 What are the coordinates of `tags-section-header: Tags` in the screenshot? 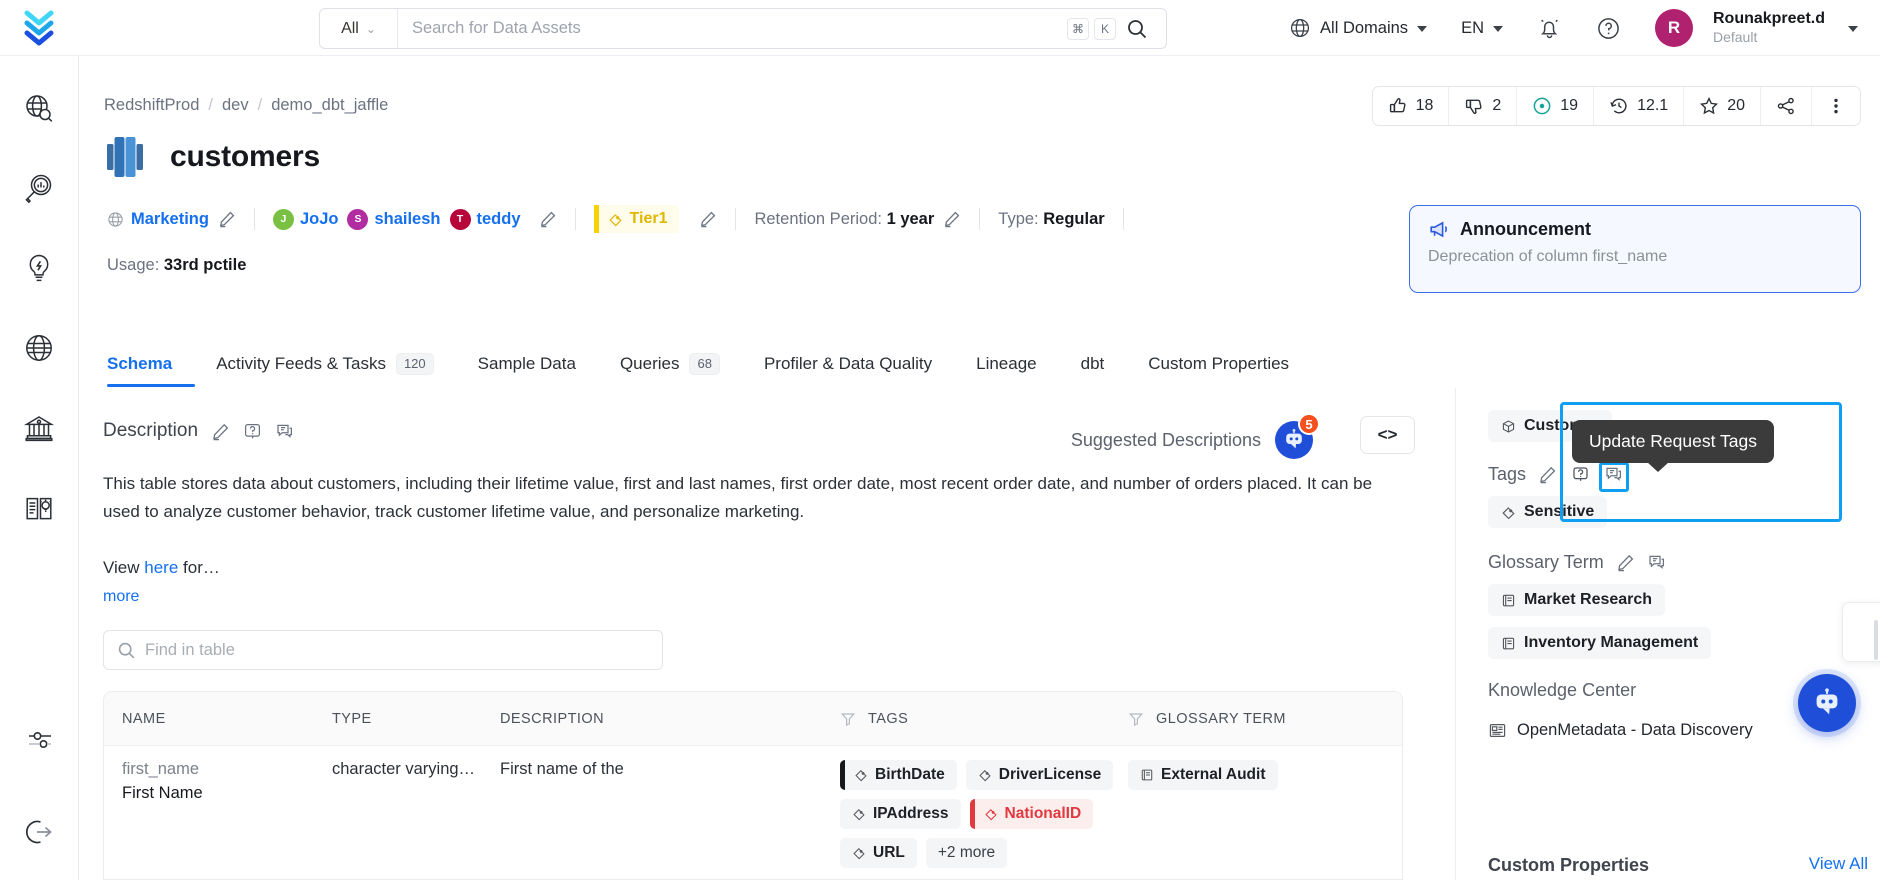 It's located at (1555, 474).